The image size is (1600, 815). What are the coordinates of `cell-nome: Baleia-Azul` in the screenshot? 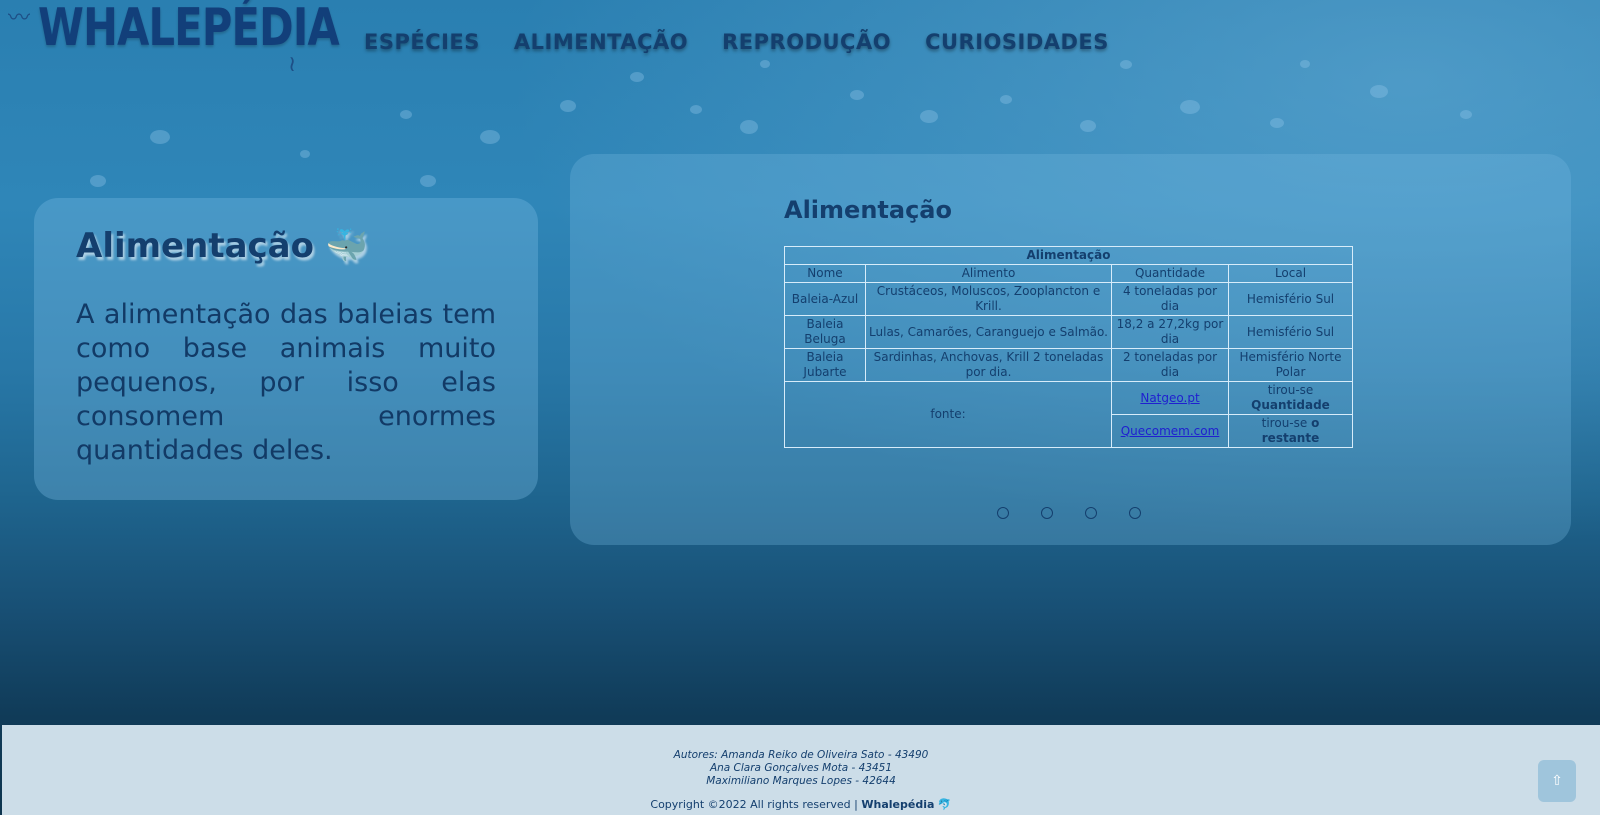 It's located at (825, 299).